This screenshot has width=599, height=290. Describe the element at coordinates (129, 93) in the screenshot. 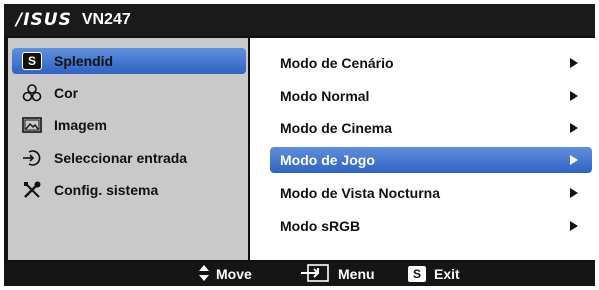

I see `sidebar-item-cor: Cor` at that location.